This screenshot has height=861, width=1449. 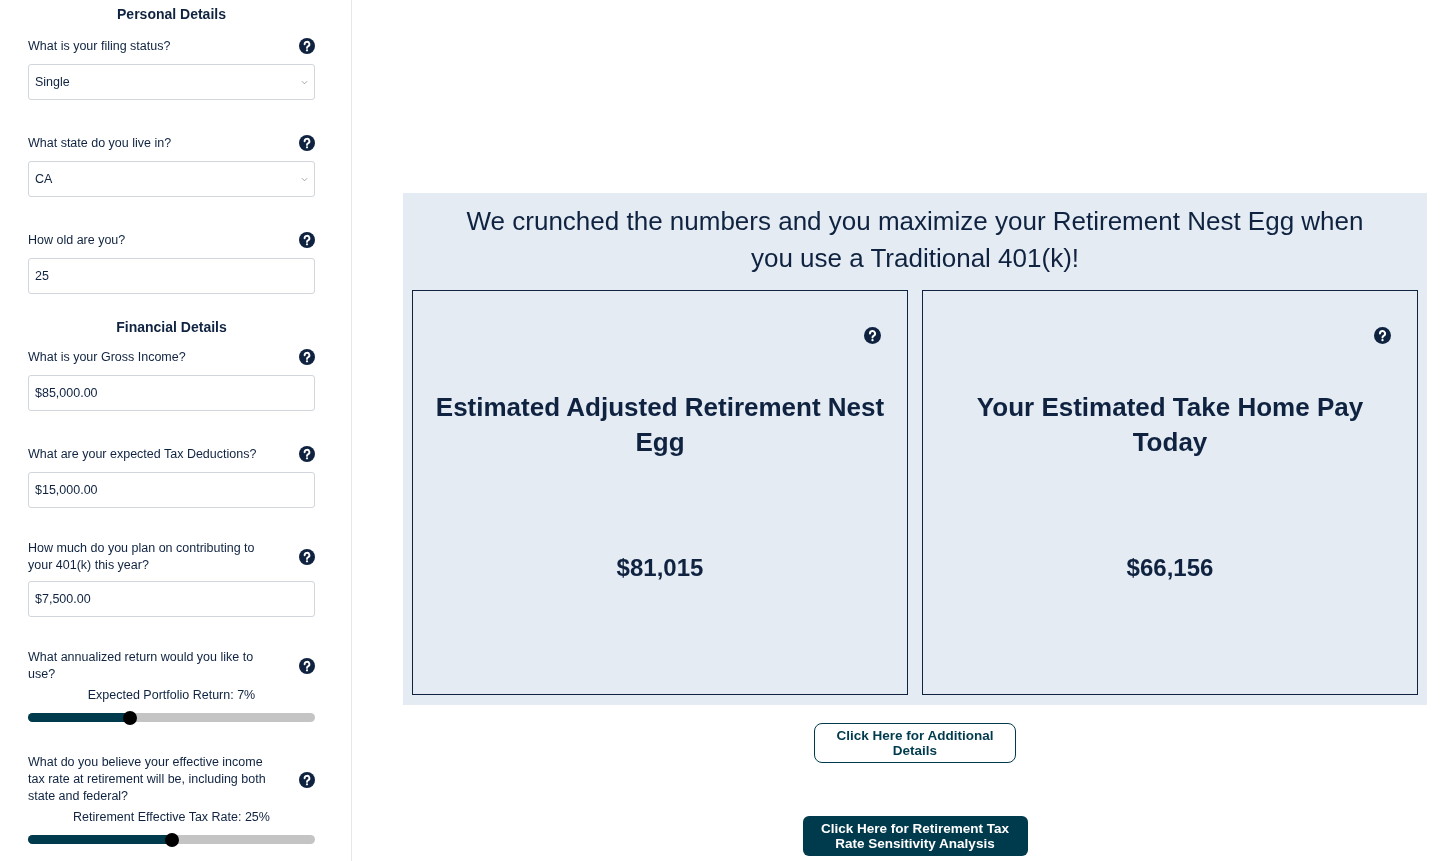 What do you see at coordinates (660, 425) in the screenshot?
I see `card-title: Estimated Adjusted Retirement Nest Egg` at bounding box center [660, 425].